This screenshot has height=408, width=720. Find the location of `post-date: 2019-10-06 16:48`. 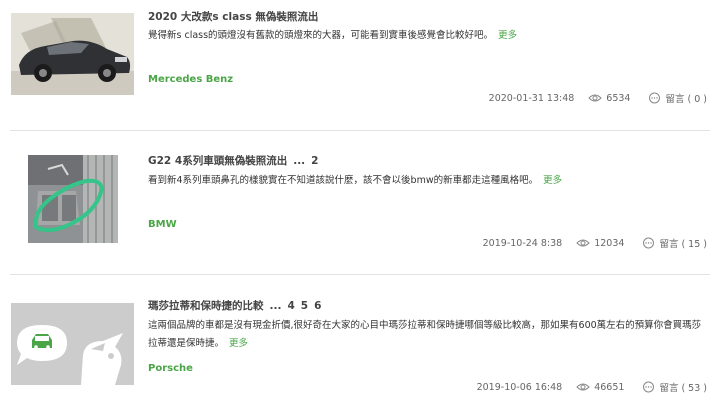

post-date: 2019-10-06 16:48 is located at coordinates (519, 387).